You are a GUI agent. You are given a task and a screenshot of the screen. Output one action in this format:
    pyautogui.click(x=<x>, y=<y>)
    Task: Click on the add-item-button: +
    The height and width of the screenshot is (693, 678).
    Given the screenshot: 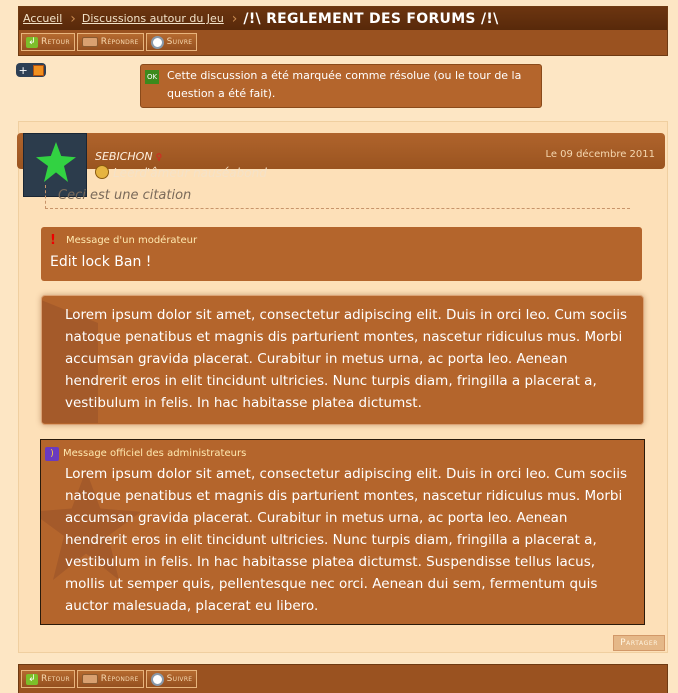 What is the action you would take?
    pyautogui.click(x=31, y=70)
    